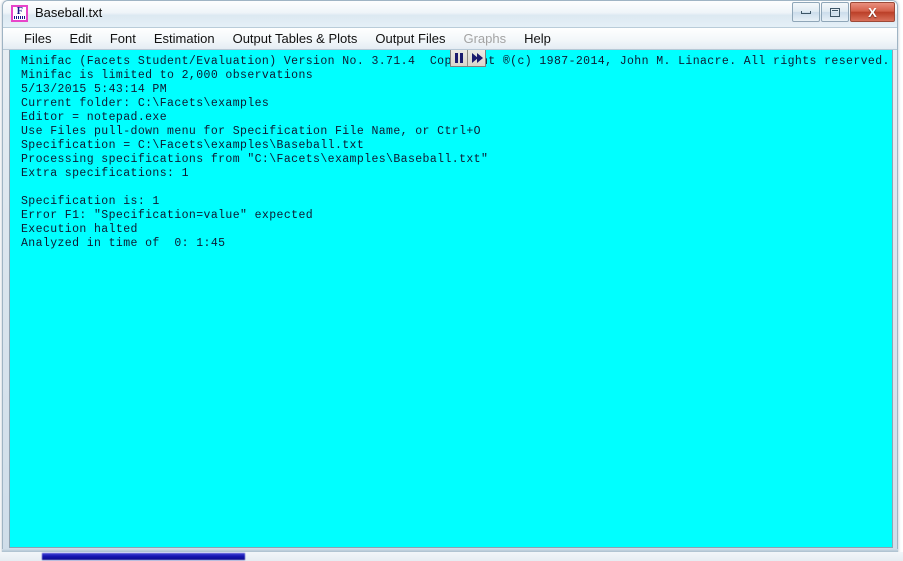 Image resolution: width=903 pixels, height=561 pixels. What do you see at coordinates (537, 39) in the screenshot?
I see `menu-item-help: Help` at bounding box center [537, 39].